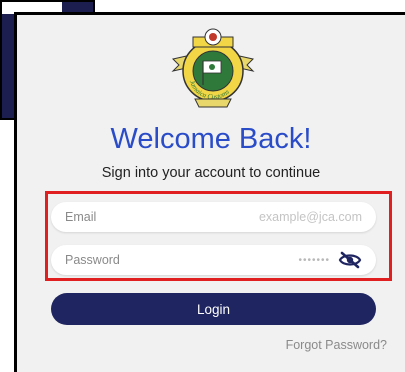  I want to click on email-field: Email example@jca.com, so click(213, 217).